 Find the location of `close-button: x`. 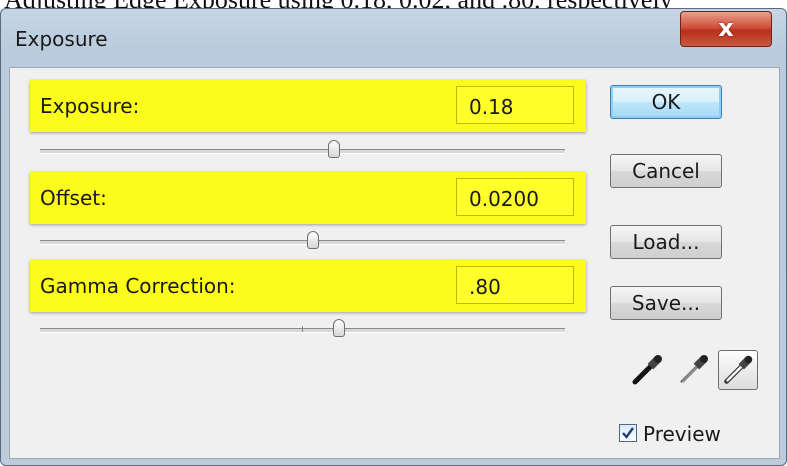

close-button: x is located at coordinates (726, 29).